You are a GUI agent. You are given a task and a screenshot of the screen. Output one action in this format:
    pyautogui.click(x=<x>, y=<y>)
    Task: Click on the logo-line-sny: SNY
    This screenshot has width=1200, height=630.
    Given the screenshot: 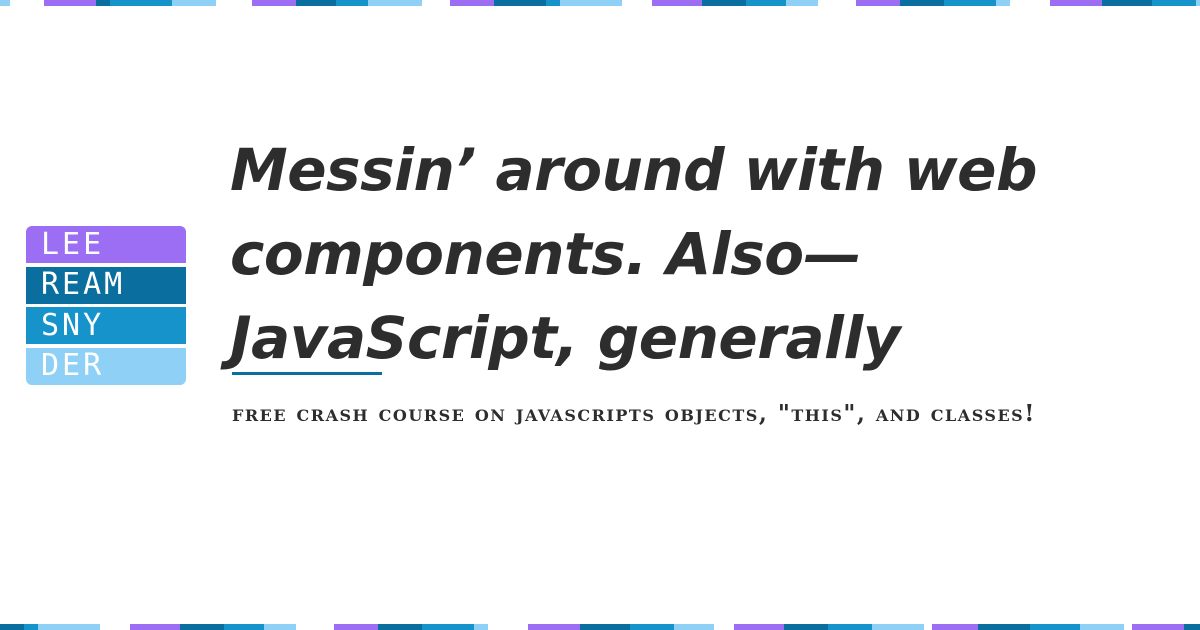 What is the action you would take?
    pyautogui.click(x=106, y=326)
    